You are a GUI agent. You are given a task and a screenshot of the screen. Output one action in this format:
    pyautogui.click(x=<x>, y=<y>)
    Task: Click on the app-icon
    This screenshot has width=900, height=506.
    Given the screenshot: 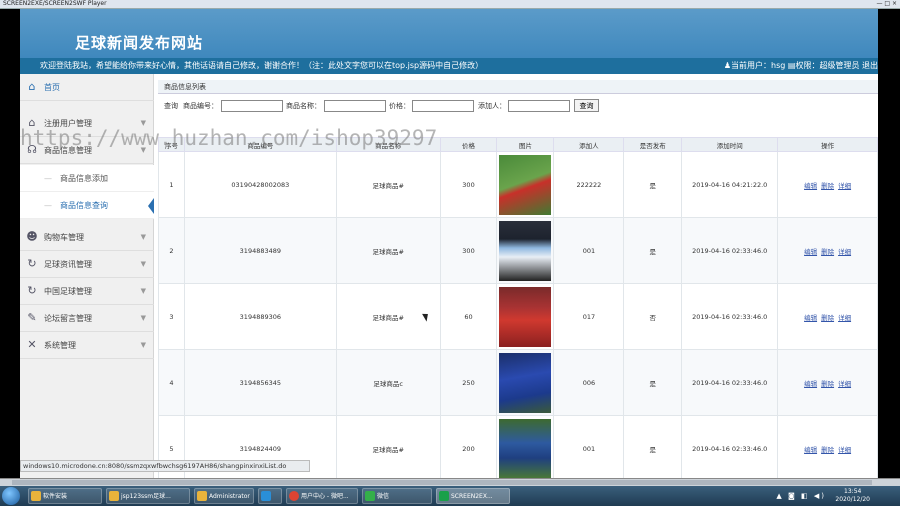 What is the action you would take?
    pyautogui.click(x=444, y=496)
    